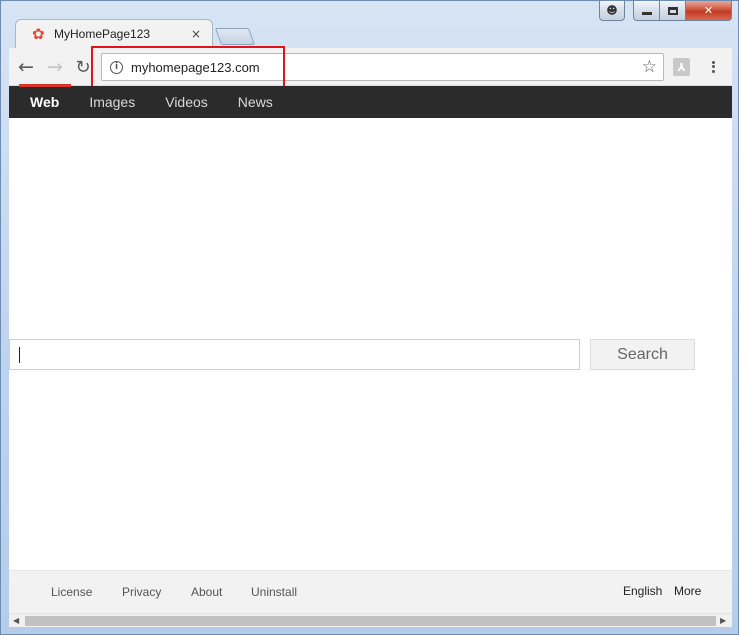 This screenshot has width=739, height=635. What do you see at coordinates (649, 67) in the screenshot?
I see `bookmark-star-icon: ☆` at bounding box center [649, 67].